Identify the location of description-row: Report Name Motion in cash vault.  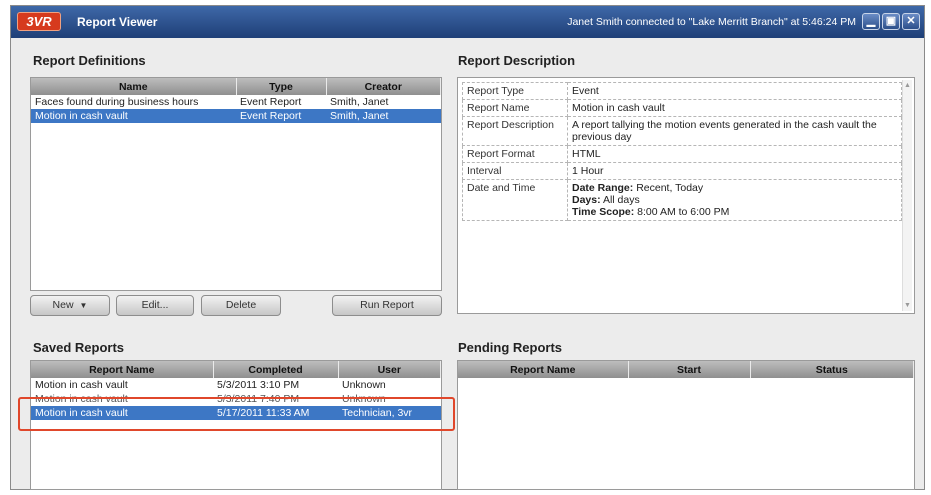
(682, 108).